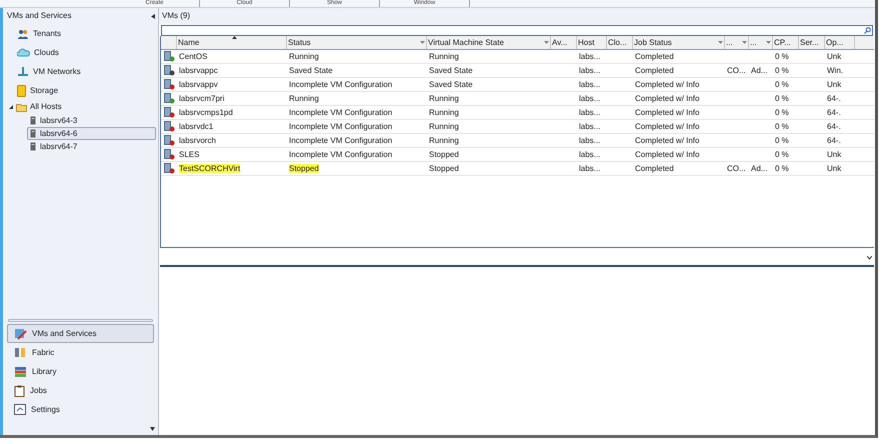 The height and width of the screenshot is (444, 883). Describe the element at coordinates (11, 107) in the screenshot. I see `expanded-icon` at that location.